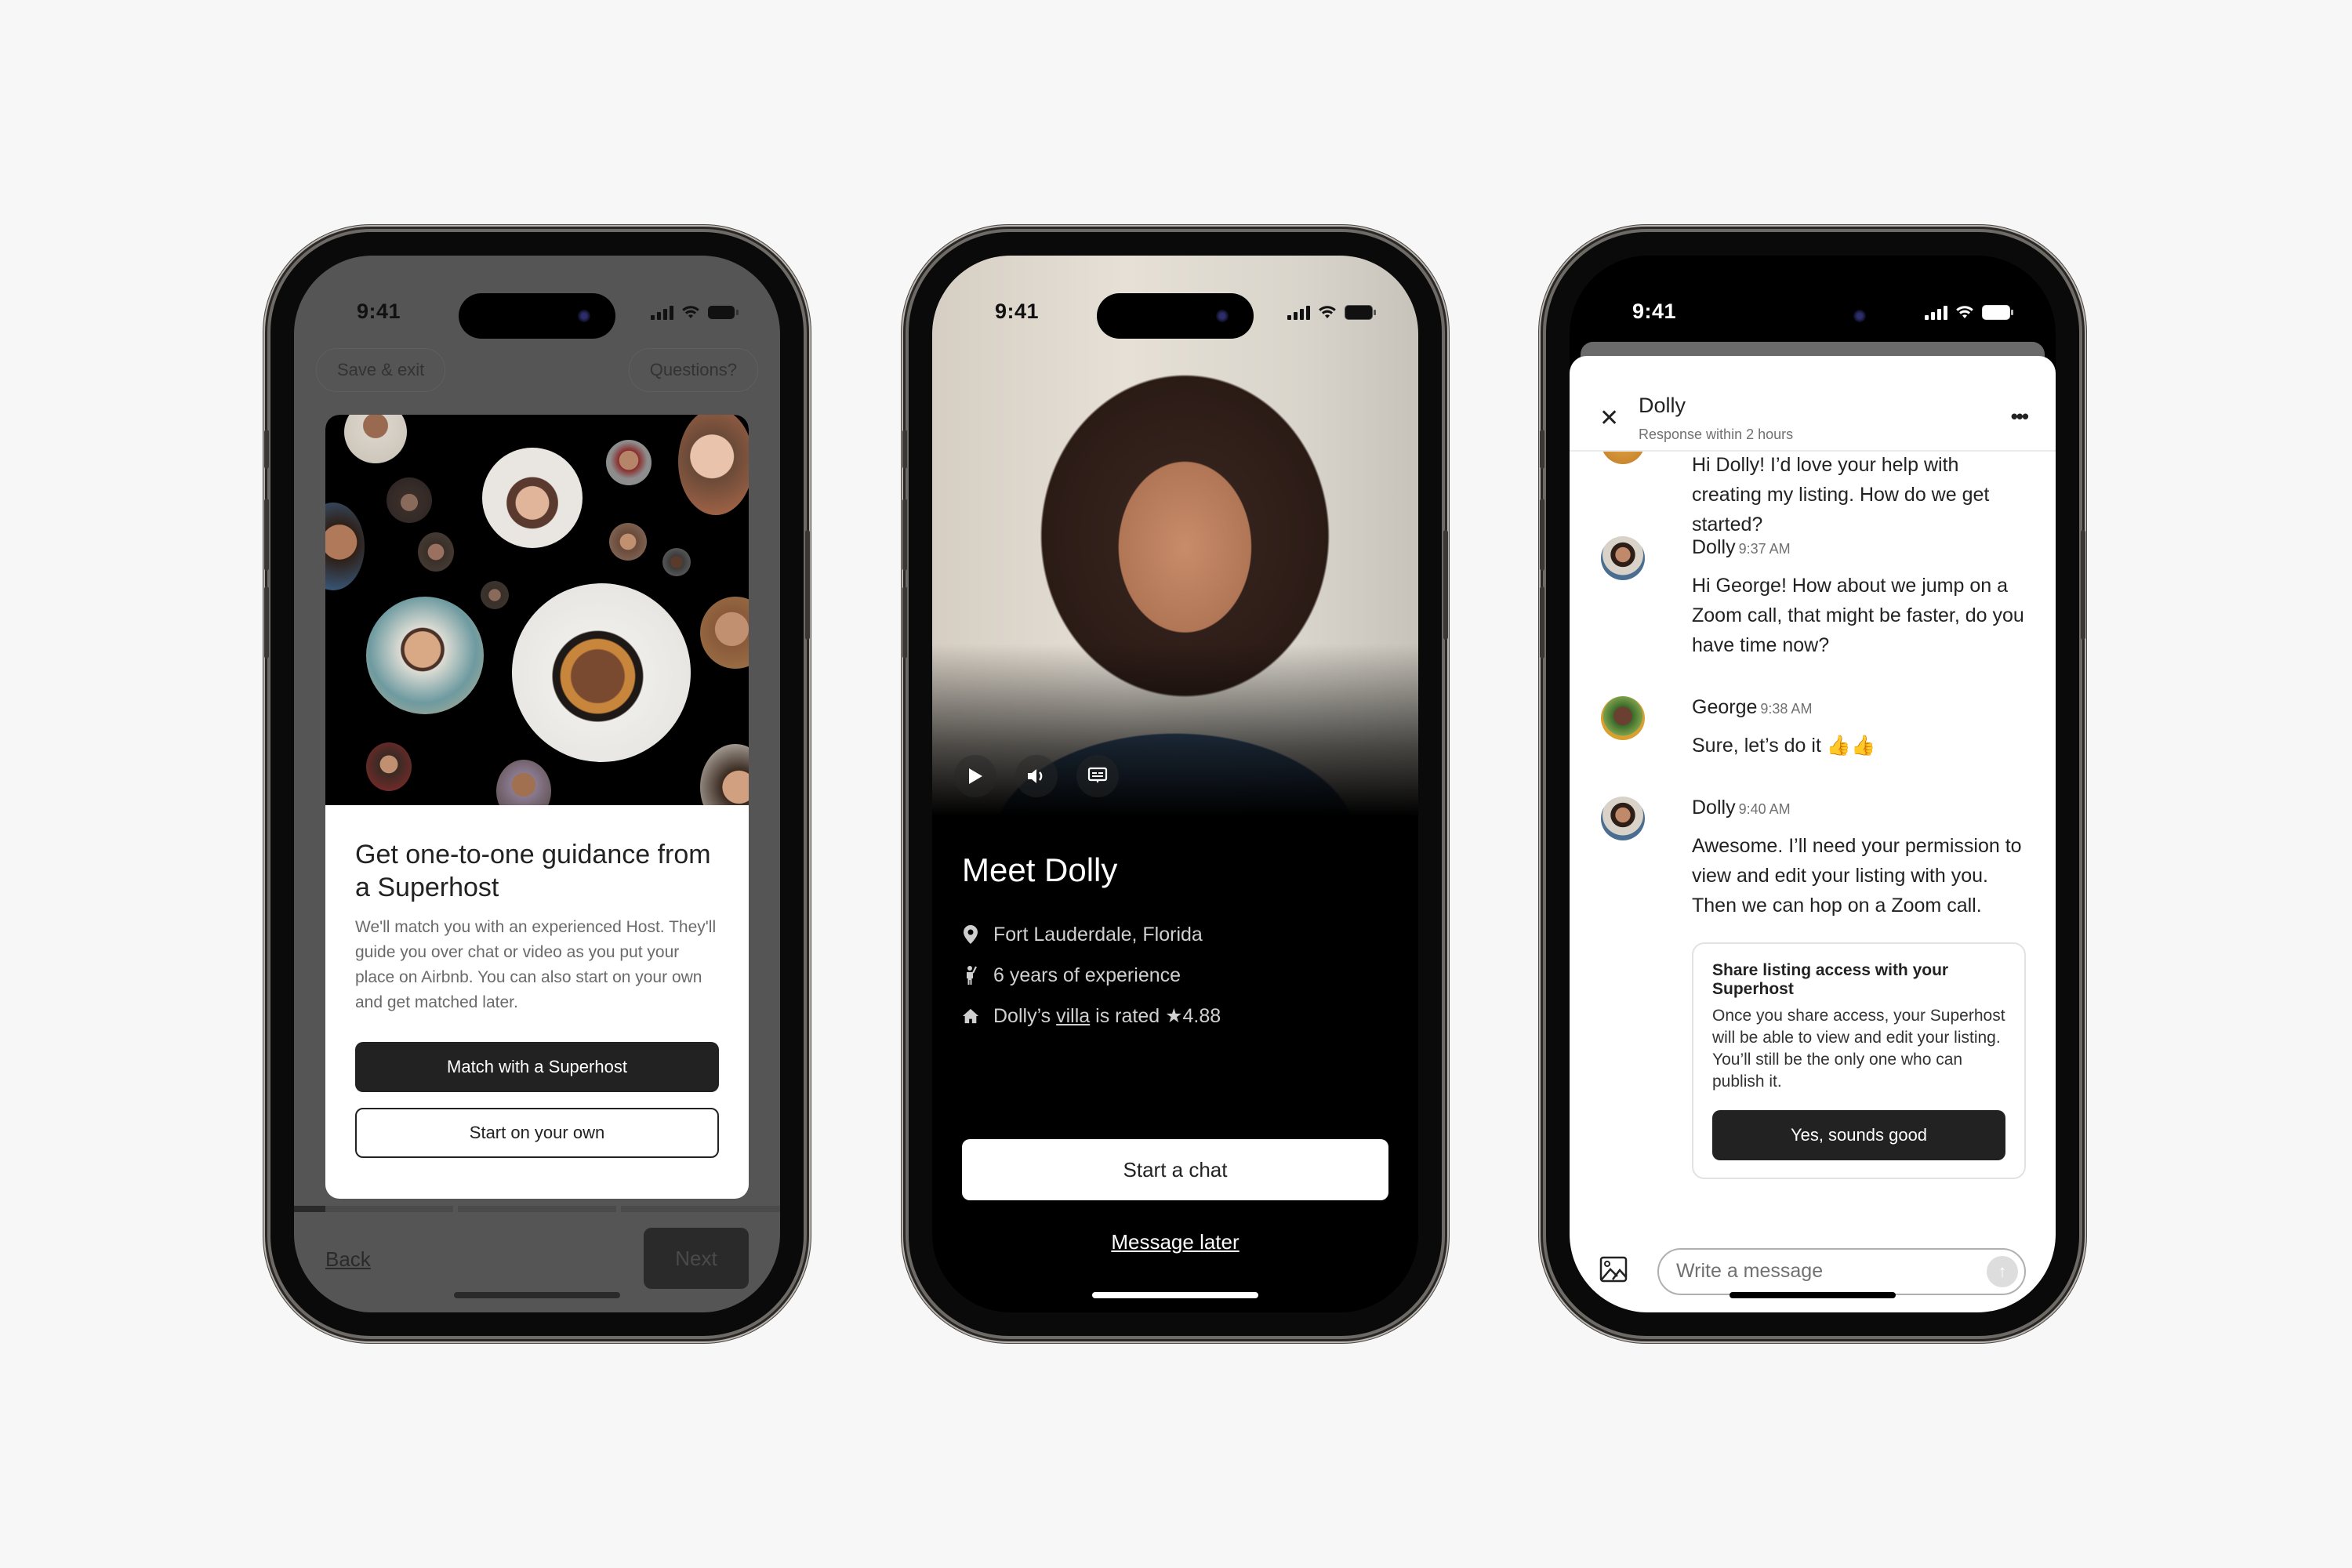 The height and width of the screenshot is (1568, 2352). What do you see at coordinates (1175, 536) in the screenshot?
I see `host-video-photo` at bounding box center [1175, 536].